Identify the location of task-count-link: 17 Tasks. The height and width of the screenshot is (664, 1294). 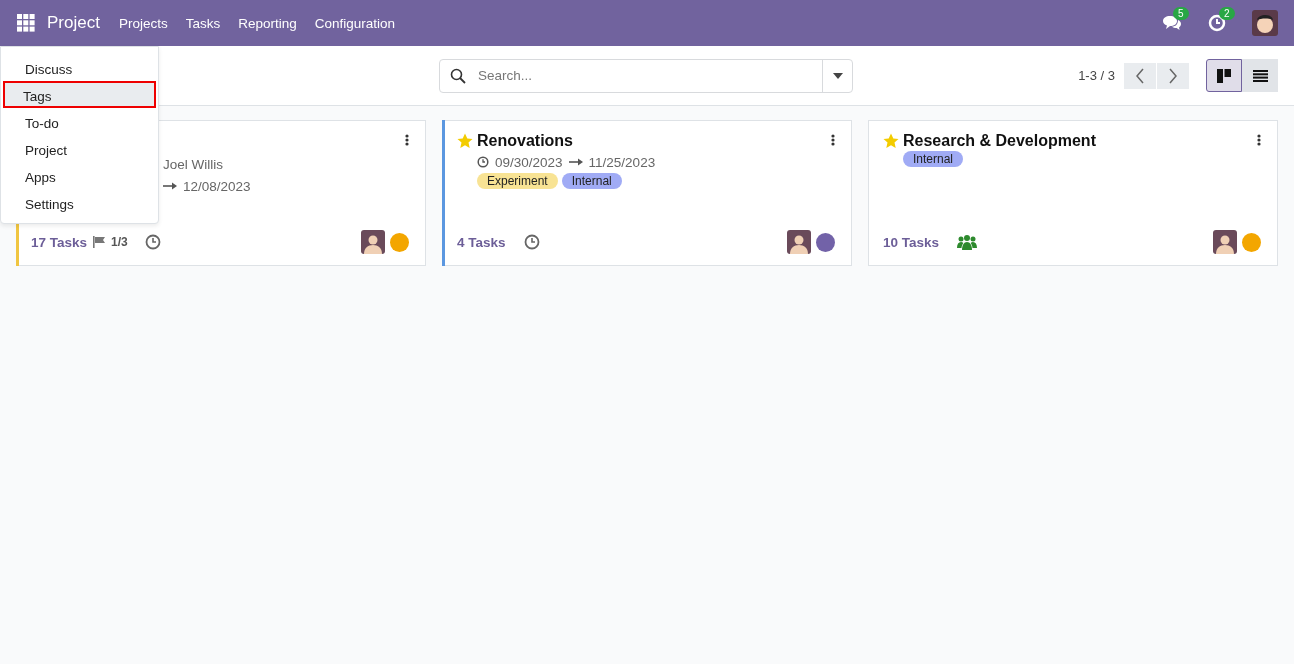
(59, 242).